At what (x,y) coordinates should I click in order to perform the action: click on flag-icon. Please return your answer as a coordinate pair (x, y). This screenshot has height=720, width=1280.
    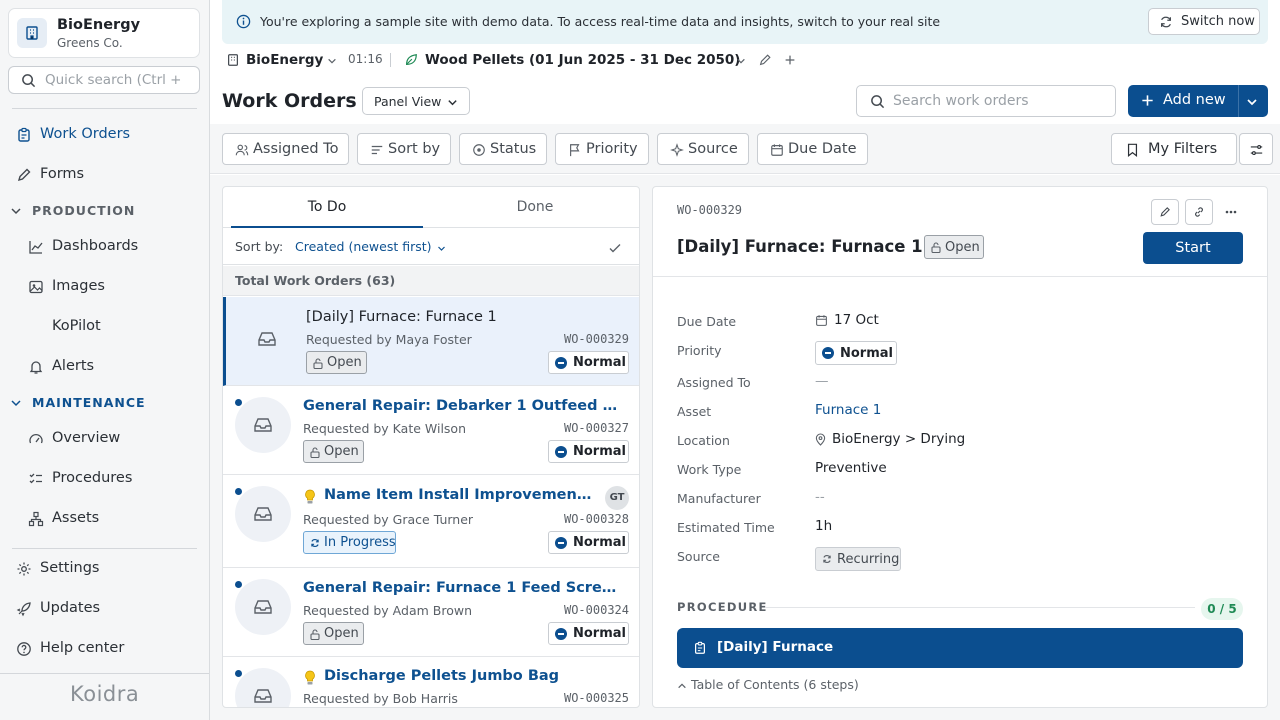
    Looking at the image, I should click on (575, 150).